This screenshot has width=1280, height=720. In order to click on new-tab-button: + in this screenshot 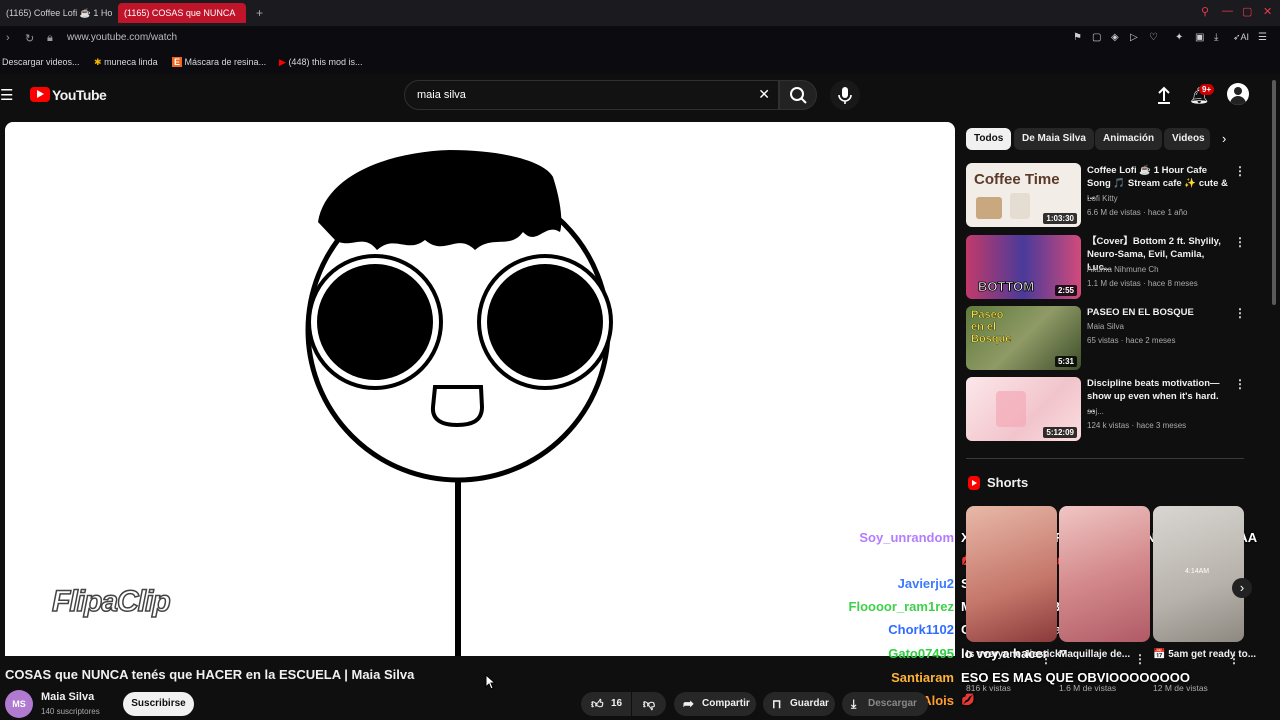, I will do `click(257, 13)`.